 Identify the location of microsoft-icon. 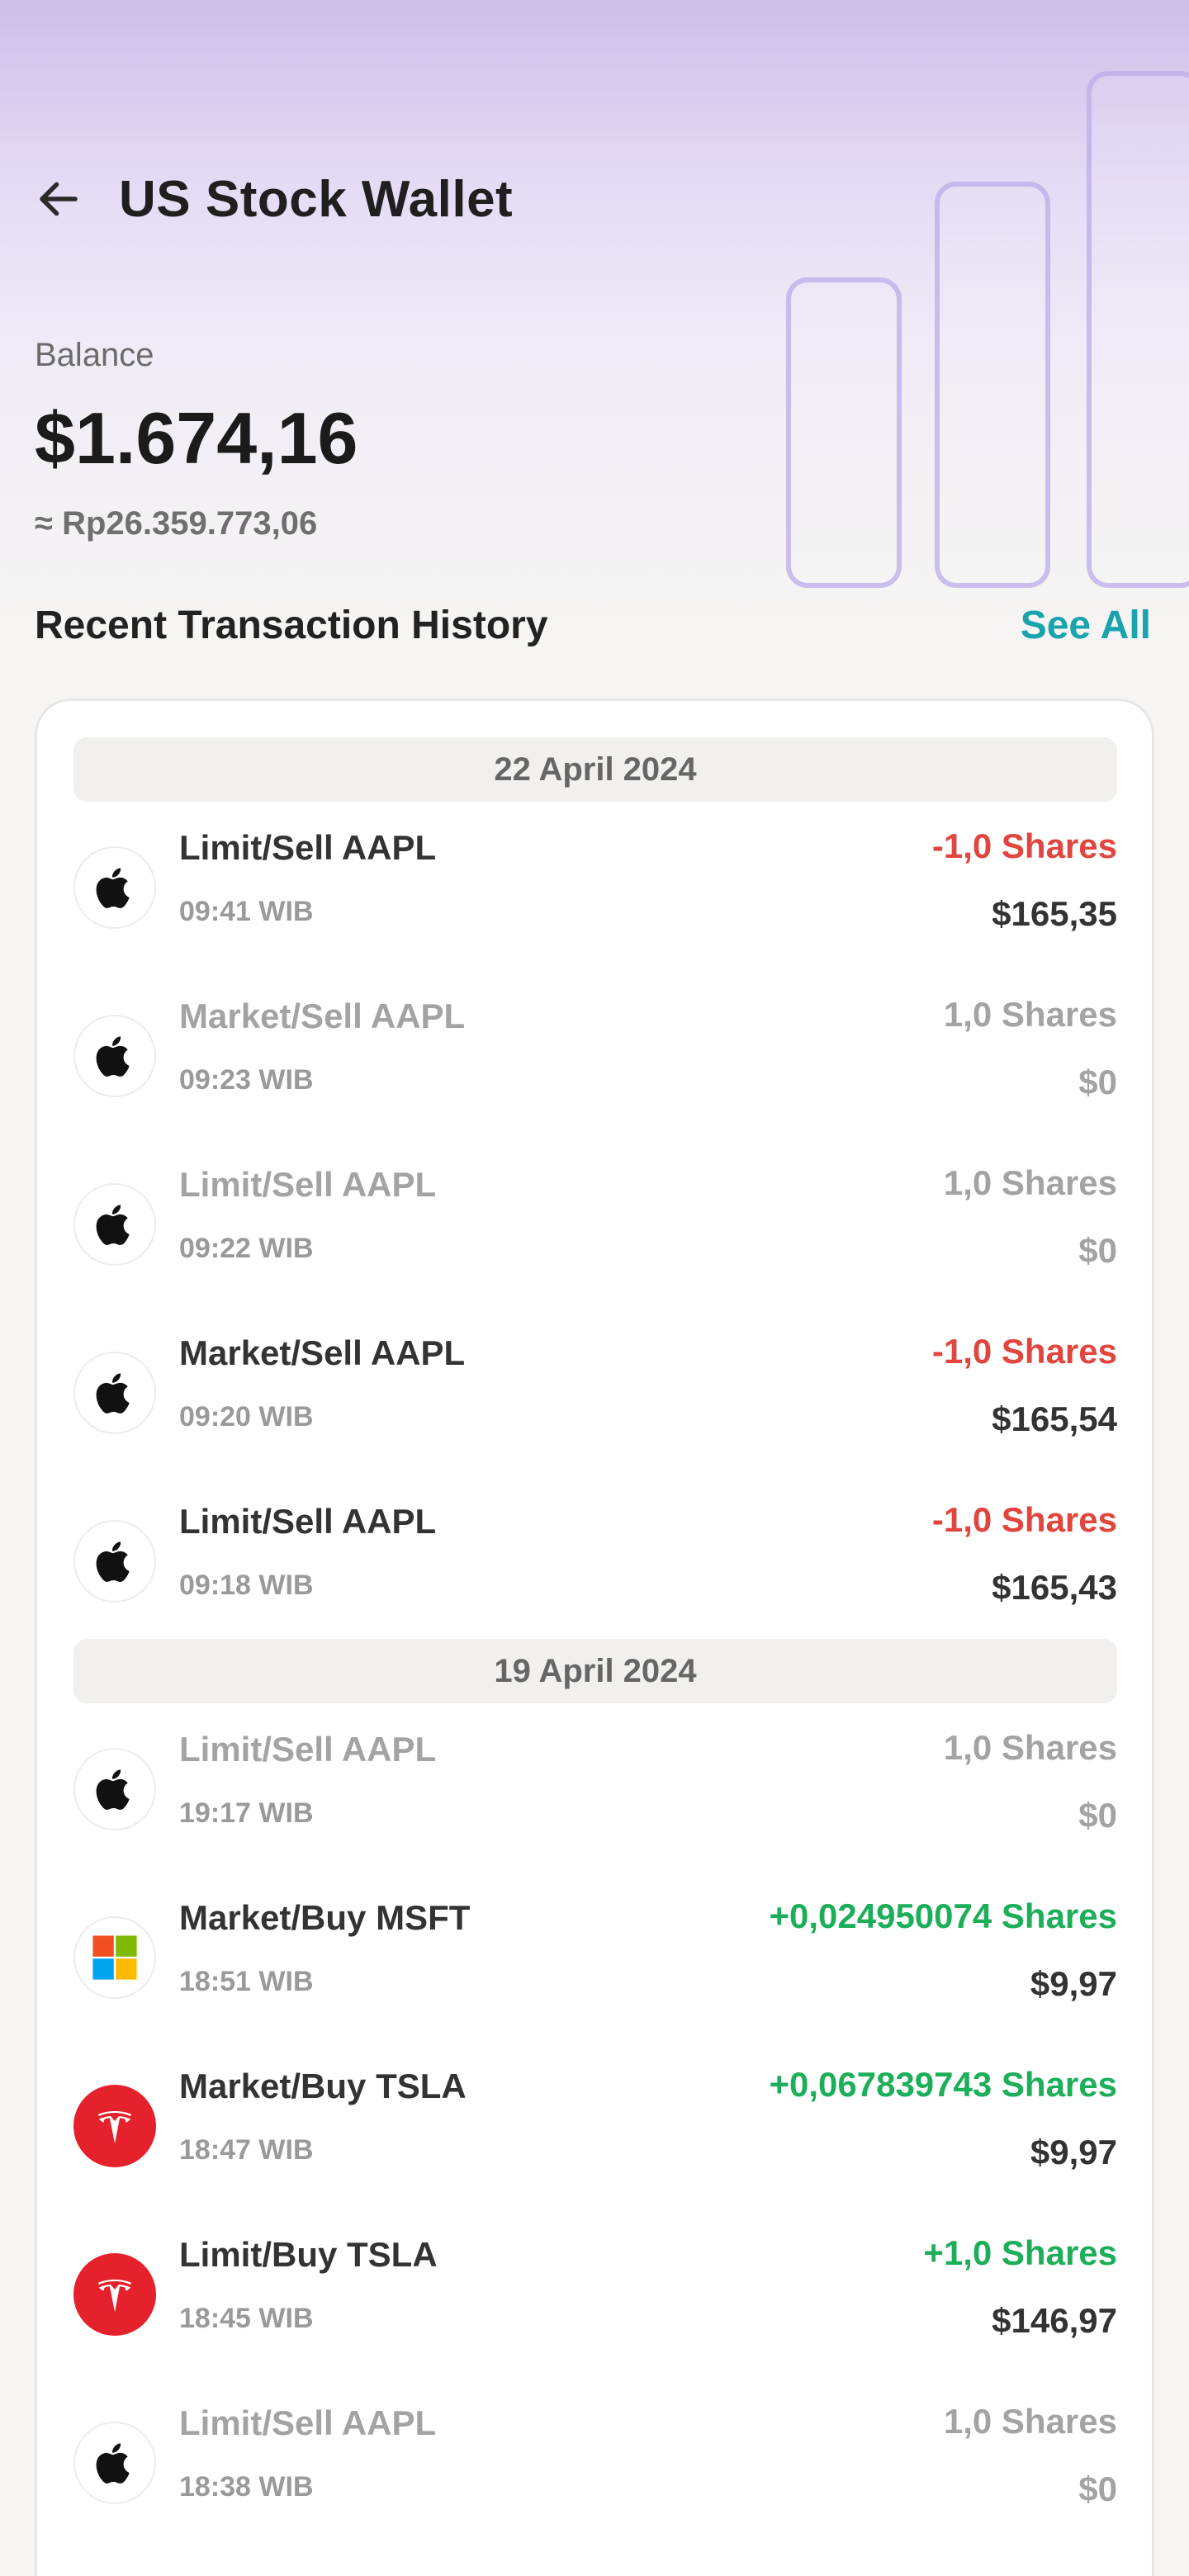
(114, 1957).